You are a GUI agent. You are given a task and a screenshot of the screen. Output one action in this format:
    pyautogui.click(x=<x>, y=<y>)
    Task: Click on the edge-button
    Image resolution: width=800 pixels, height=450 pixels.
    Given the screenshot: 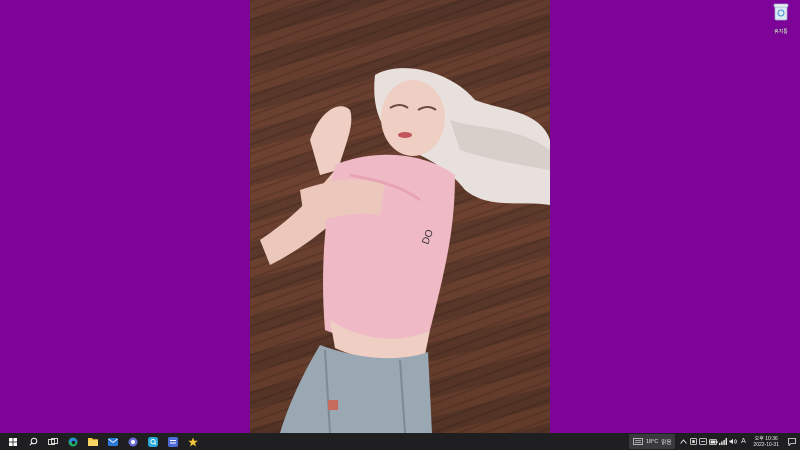 What is the action you would take?
    pyautogui.click(x=73, y=441)
    